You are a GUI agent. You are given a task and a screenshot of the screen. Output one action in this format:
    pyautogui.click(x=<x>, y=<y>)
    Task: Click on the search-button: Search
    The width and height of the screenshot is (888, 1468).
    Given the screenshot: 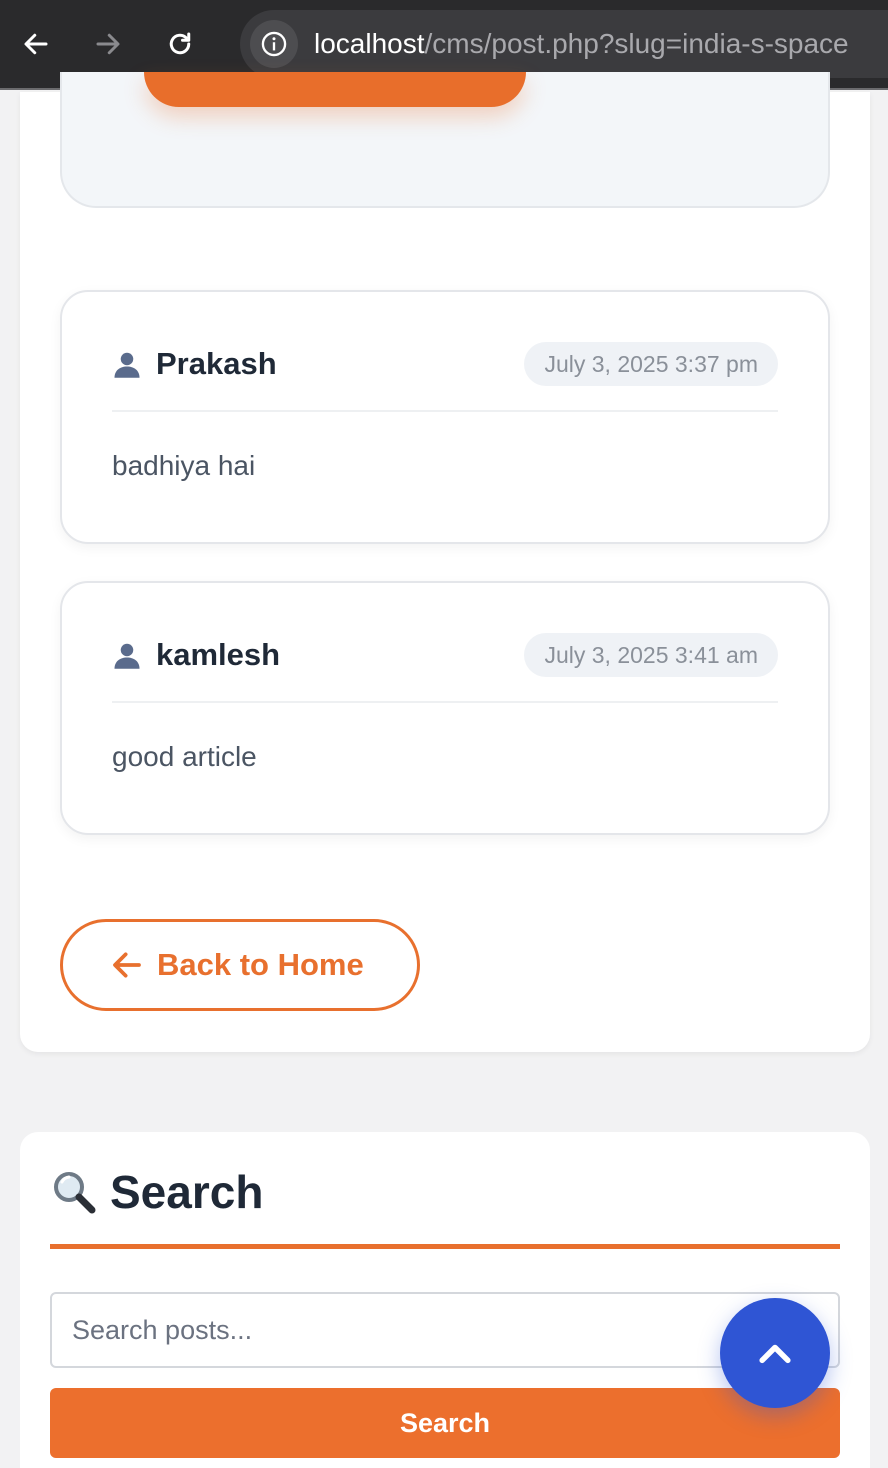 What is the action you would take?
    pyautogui.click(x=445, y=1423)
    